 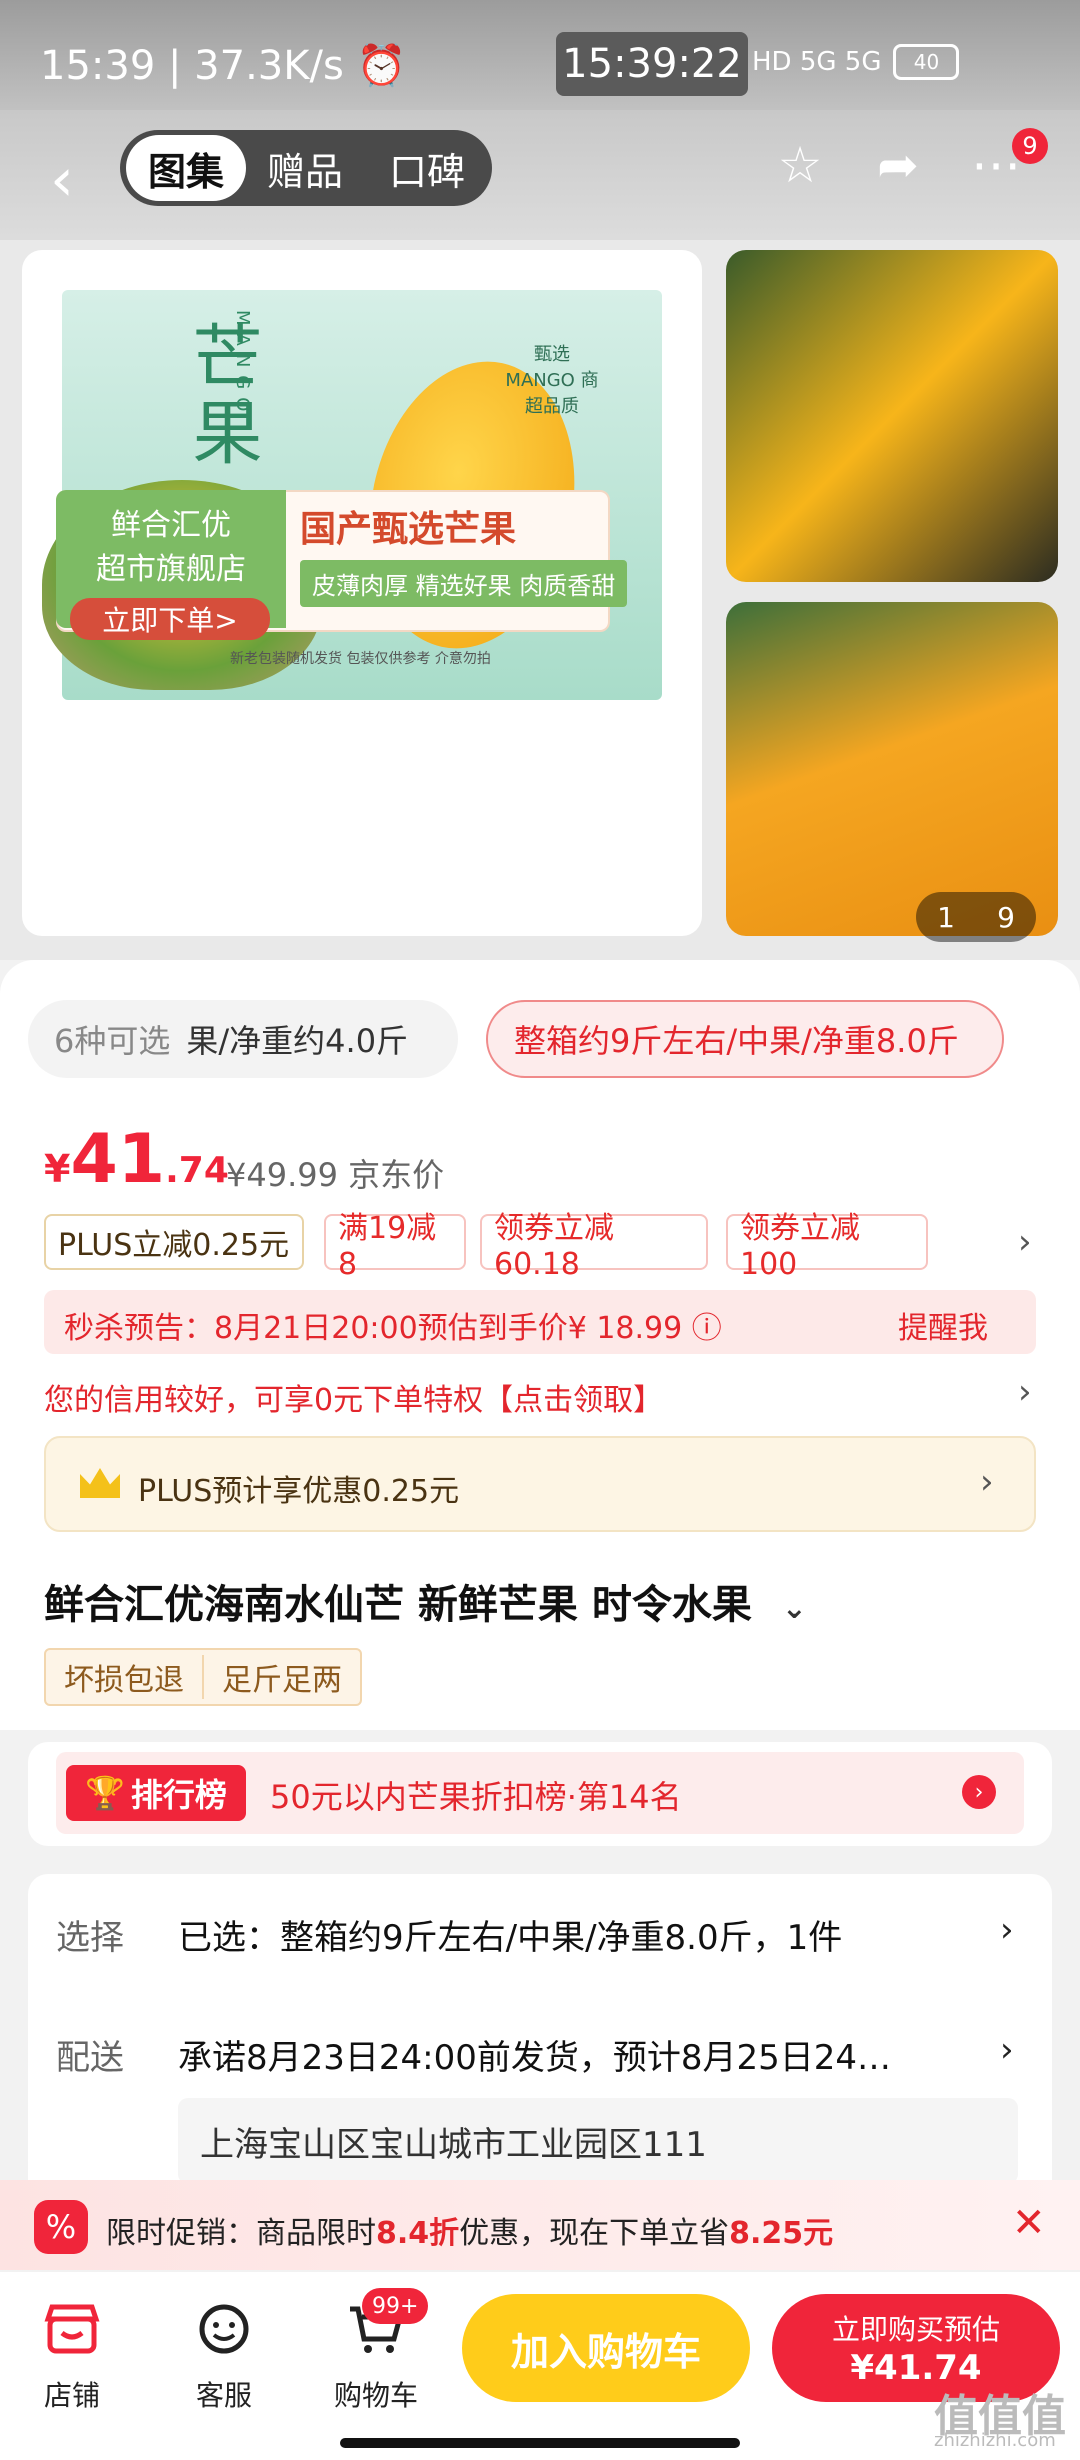 What do you see at coordinates (817, 62) in the screenshot?
I see `signal-icon: HD 5G 5G` at bounding box center [817, 62].